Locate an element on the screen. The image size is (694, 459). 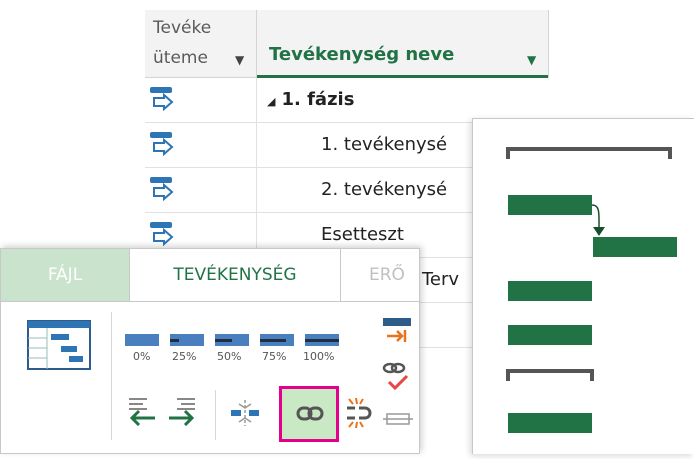
table-row: ◢ 1. fázis is located at coordinates (347, 100).